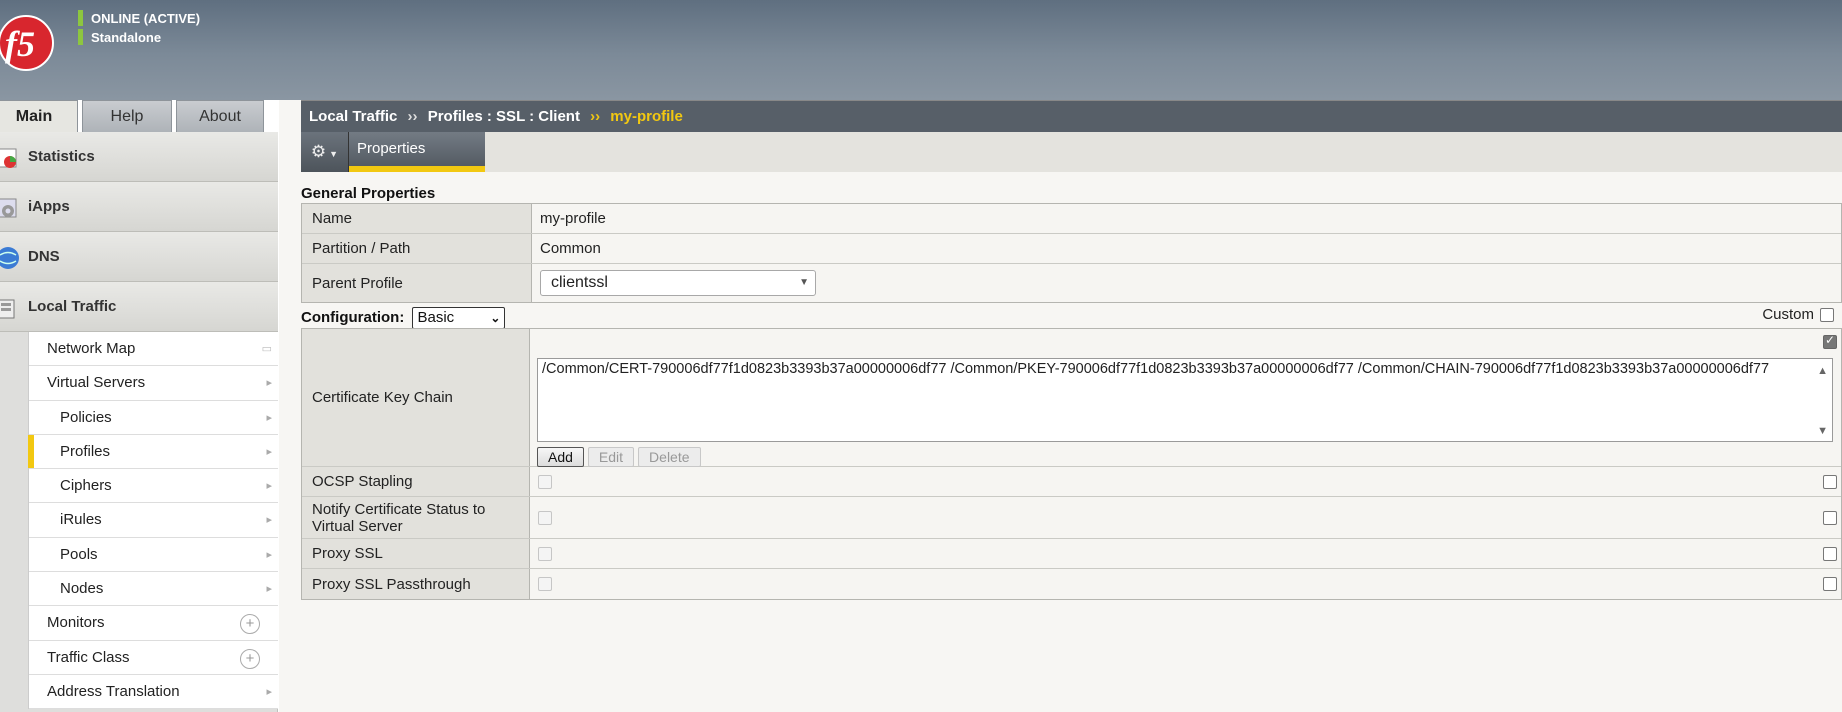 Image resolution: width=1842 pixels, height=712 pixels. I want to click on custom-label: Custom, so click(1788, 314).